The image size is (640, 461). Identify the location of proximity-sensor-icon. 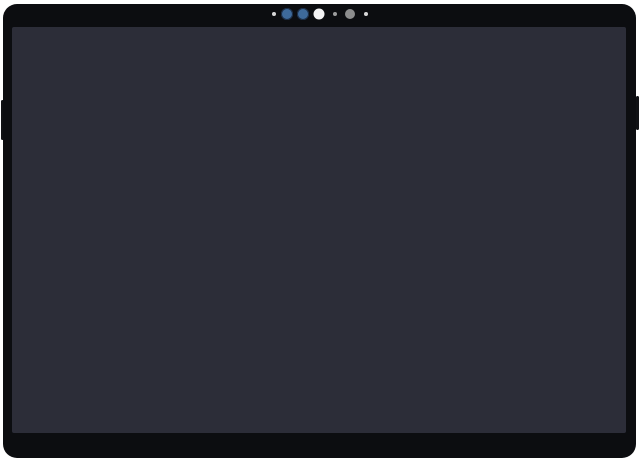
(350, 14).